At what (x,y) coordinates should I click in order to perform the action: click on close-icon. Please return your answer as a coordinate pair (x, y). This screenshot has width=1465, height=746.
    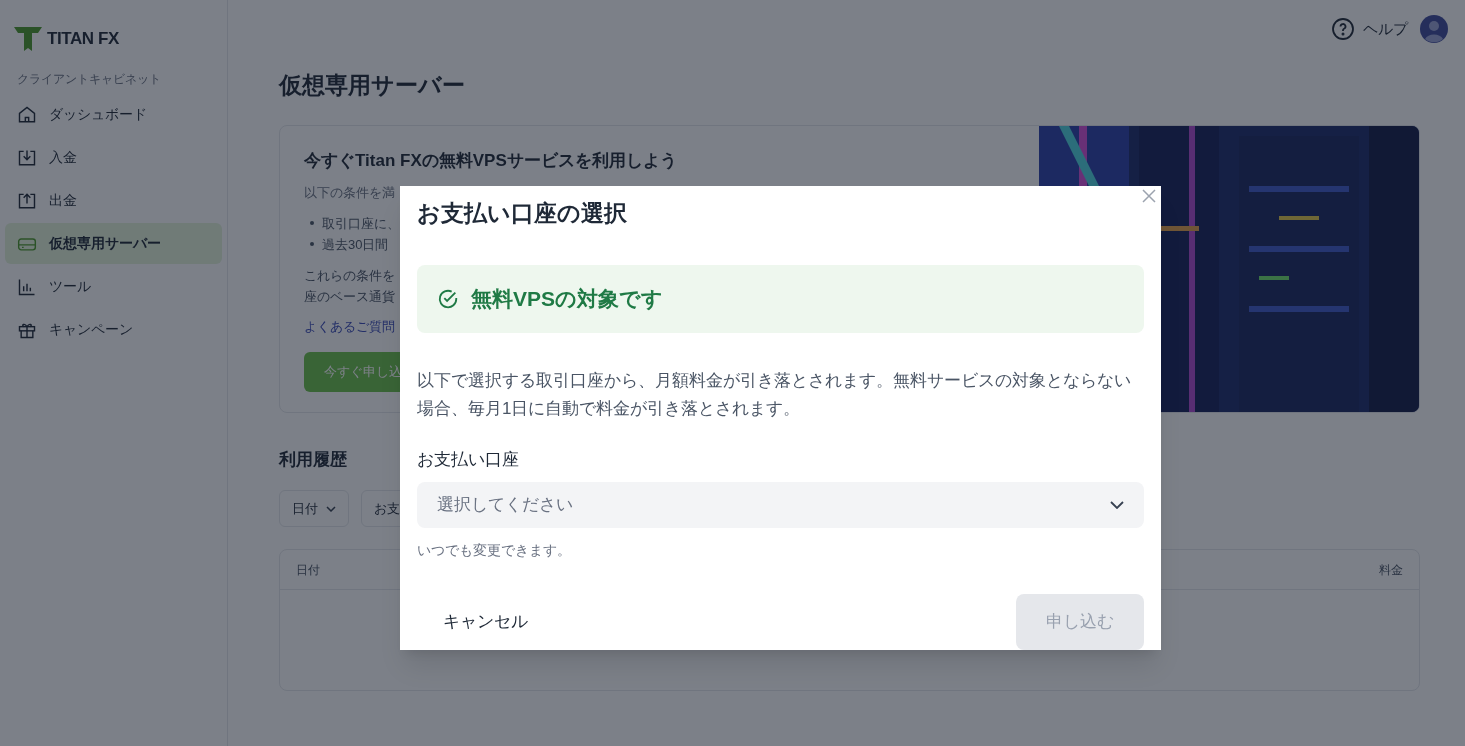
    Looking at the image, I should click on (1149, 196).